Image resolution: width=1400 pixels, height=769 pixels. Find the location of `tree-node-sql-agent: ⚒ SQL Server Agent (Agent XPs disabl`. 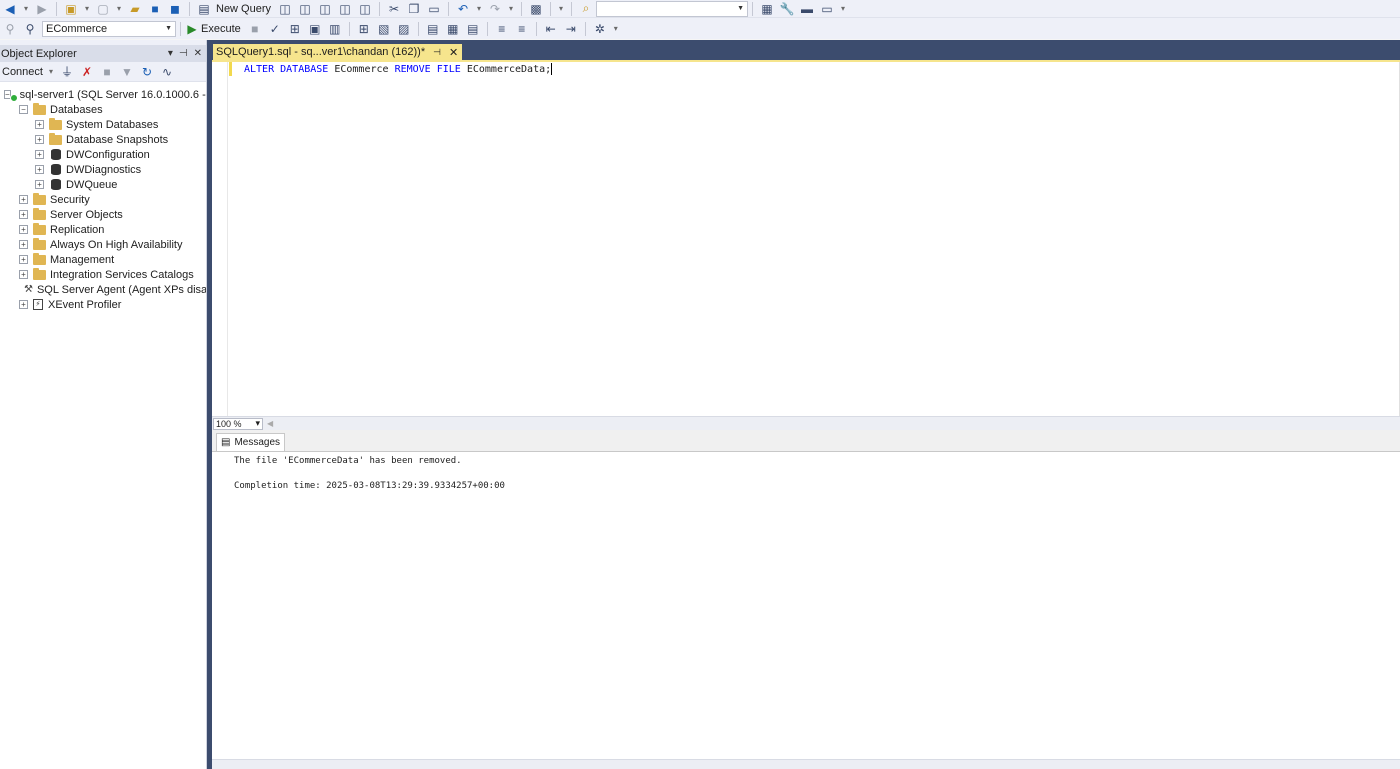

tree-node-sql-agent: ⚒ SQL Server Agent (Agent XPs disabl is located at coordinates (103, 289).